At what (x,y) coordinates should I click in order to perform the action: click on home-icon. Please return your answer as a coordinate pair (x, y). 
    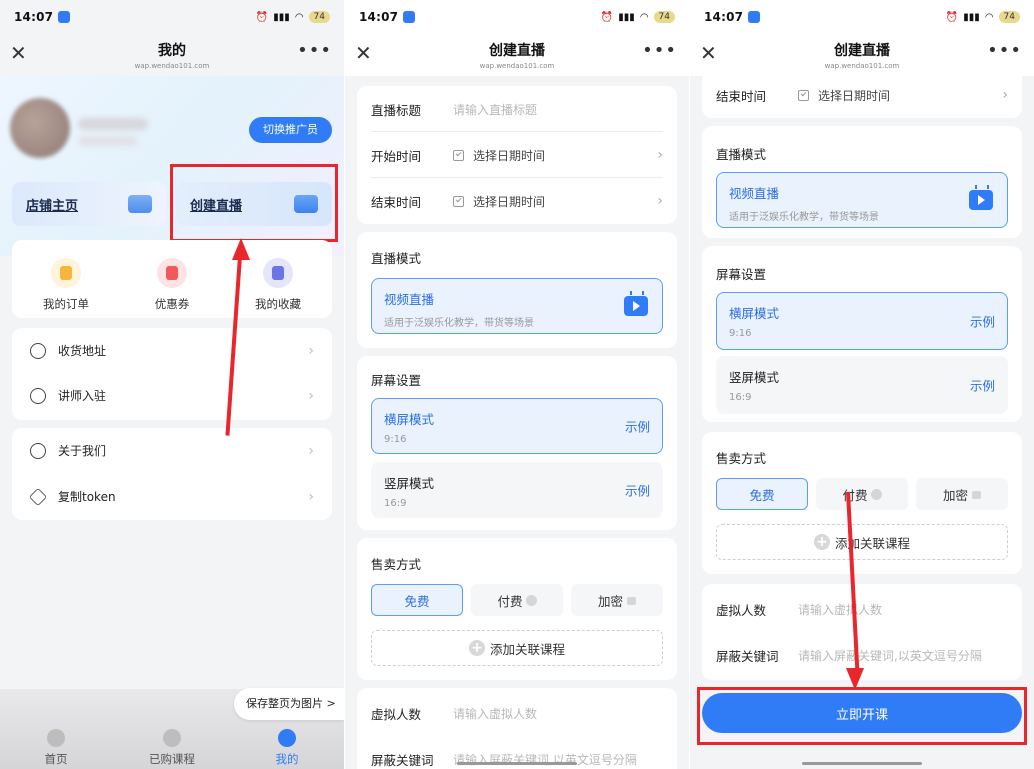
    Looking at the image, I should click on (56, 738).